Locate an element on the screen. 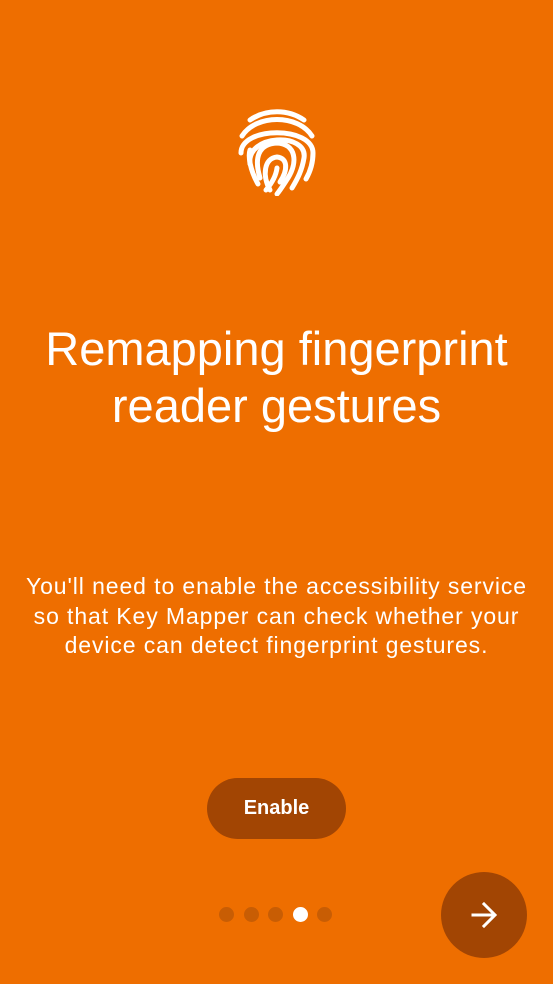 This screenshot has width=553, height=984. arrow-right-icon is located at coordinates (484, 915).